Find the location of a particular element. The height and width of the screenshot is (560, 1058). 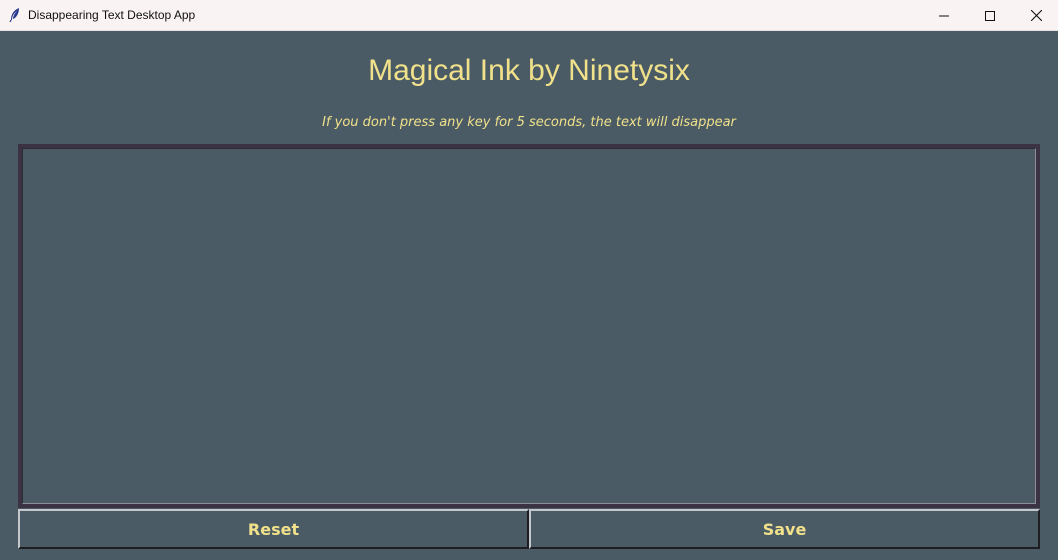

close-icon is located at coordinates (1036, 15).